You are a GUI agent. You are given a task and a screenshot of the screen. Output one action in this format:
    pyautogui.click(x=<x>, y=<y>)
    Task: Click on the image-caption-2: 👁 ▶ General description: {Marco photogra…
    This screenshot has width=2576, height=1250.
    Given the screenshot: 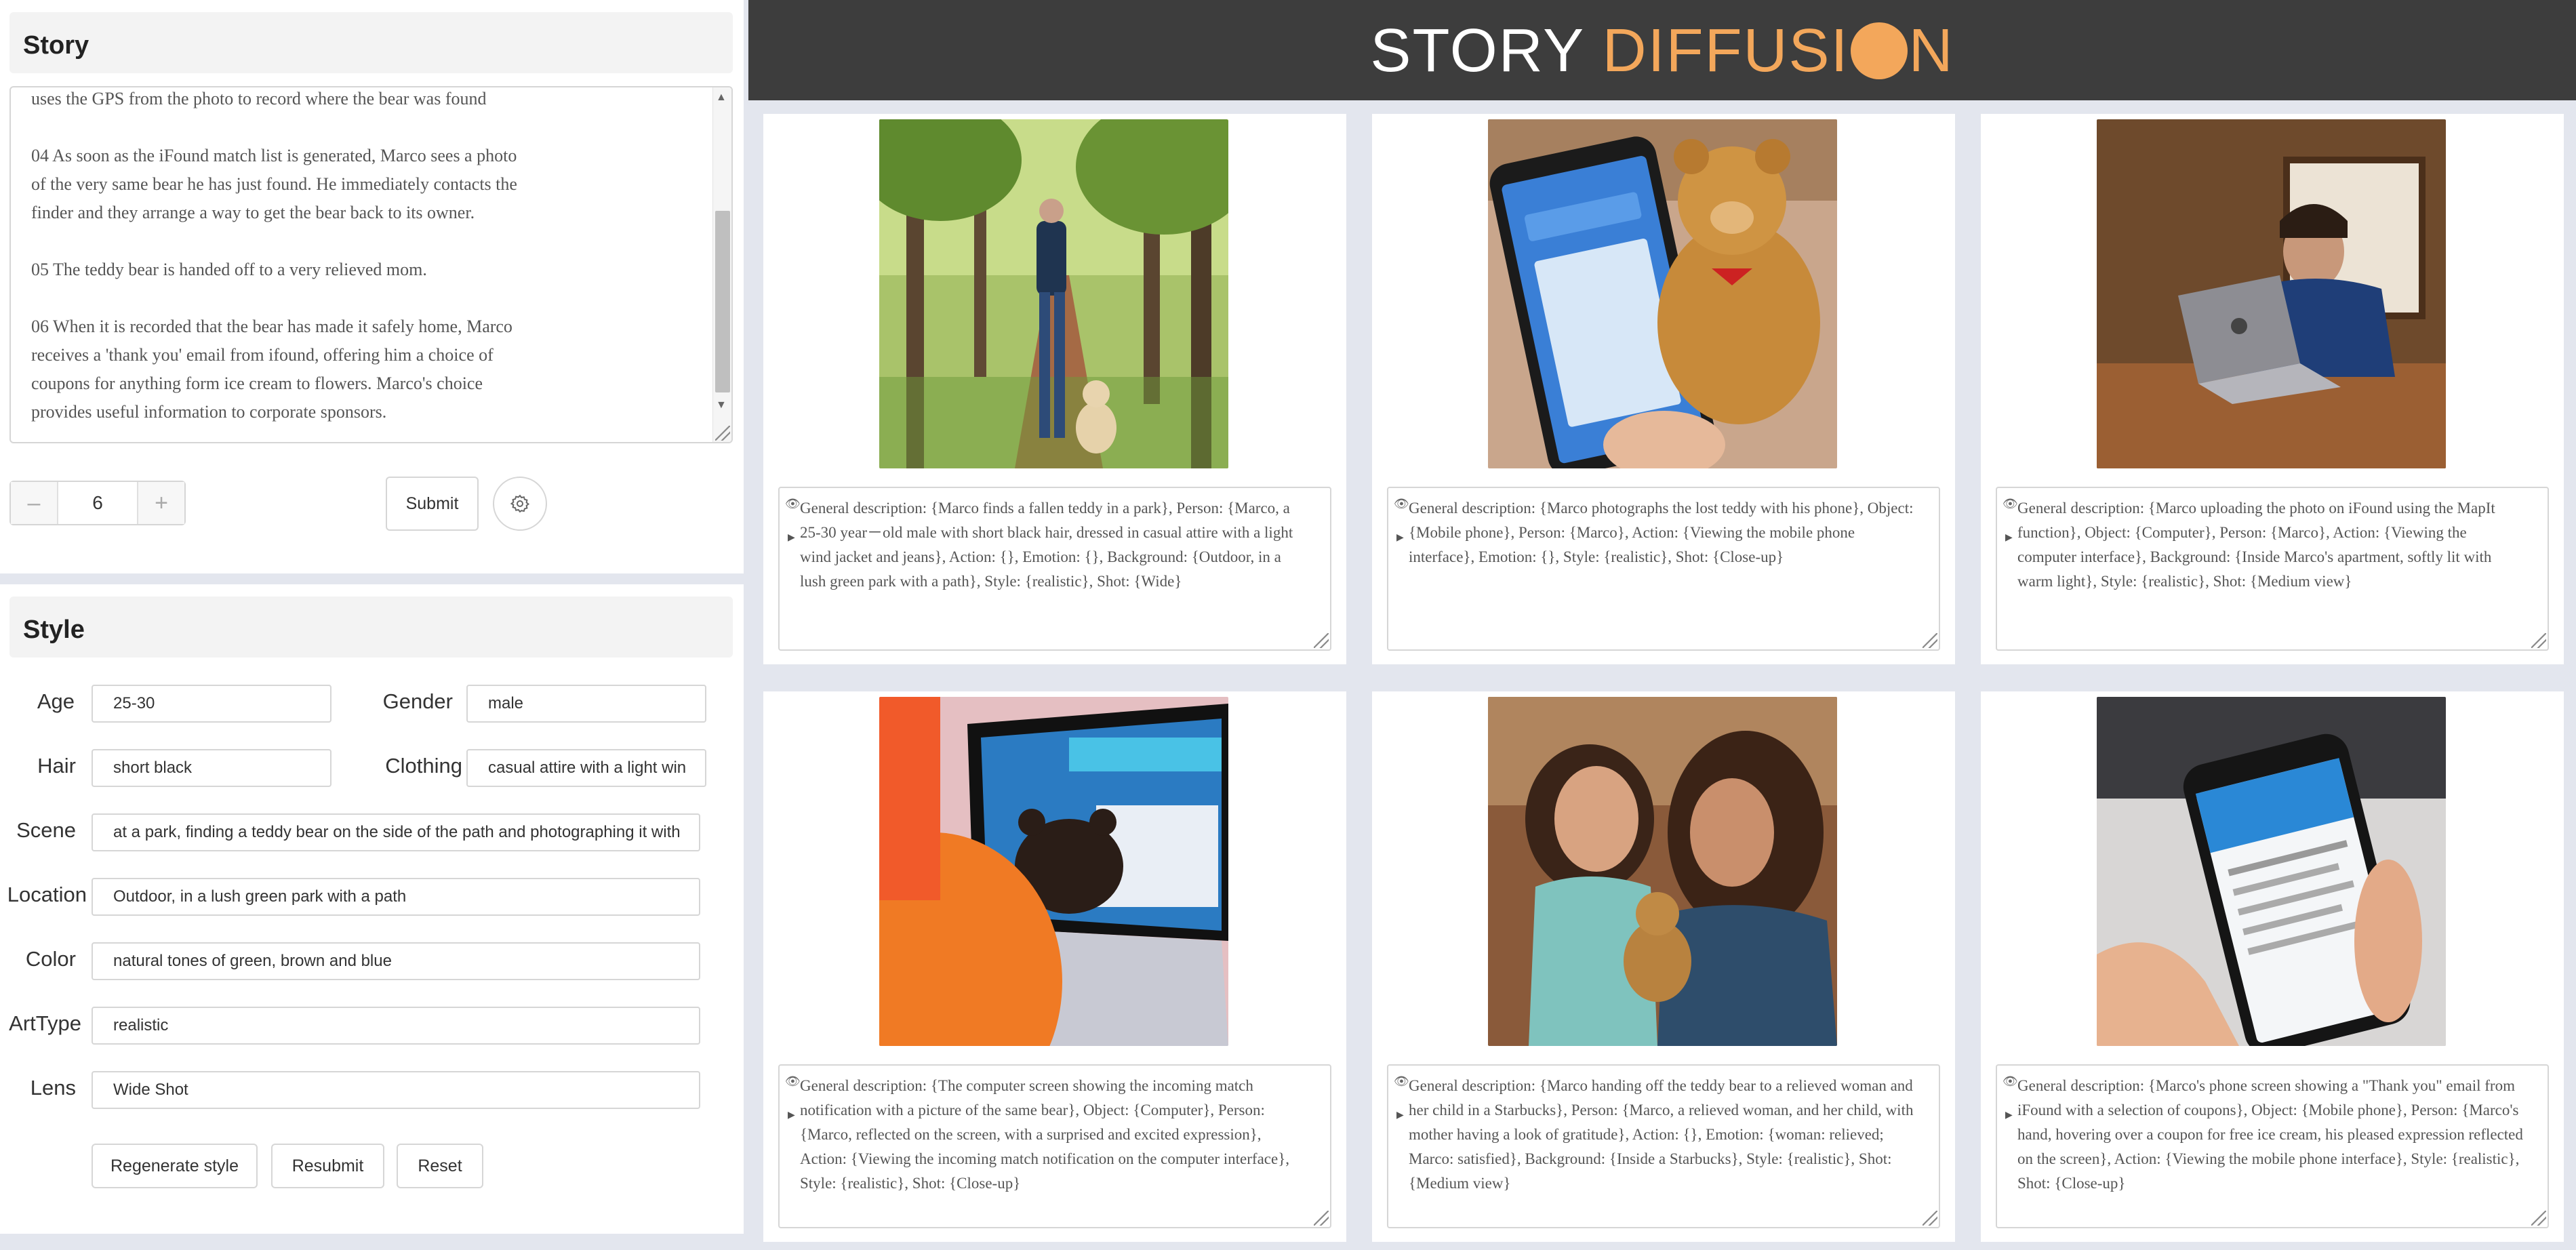 What is the action you would take?
    pyautogui.click(x=1663, y=569)
    